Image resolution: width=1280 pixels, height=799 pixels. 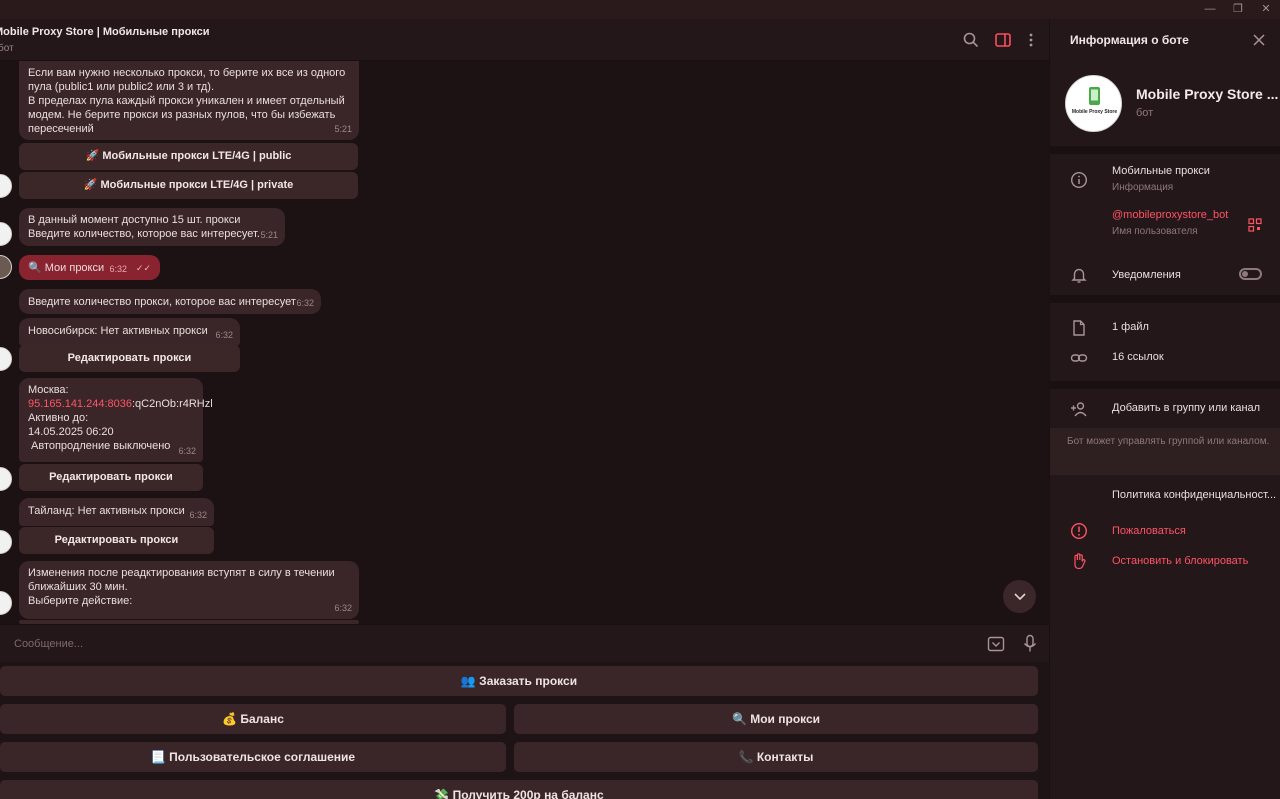 What do you see at coordinates (253, 757) in the screenshot?
I see `user-agreement-button: 📃 Пользовательское соглашение` at bounding box center [253, 757].